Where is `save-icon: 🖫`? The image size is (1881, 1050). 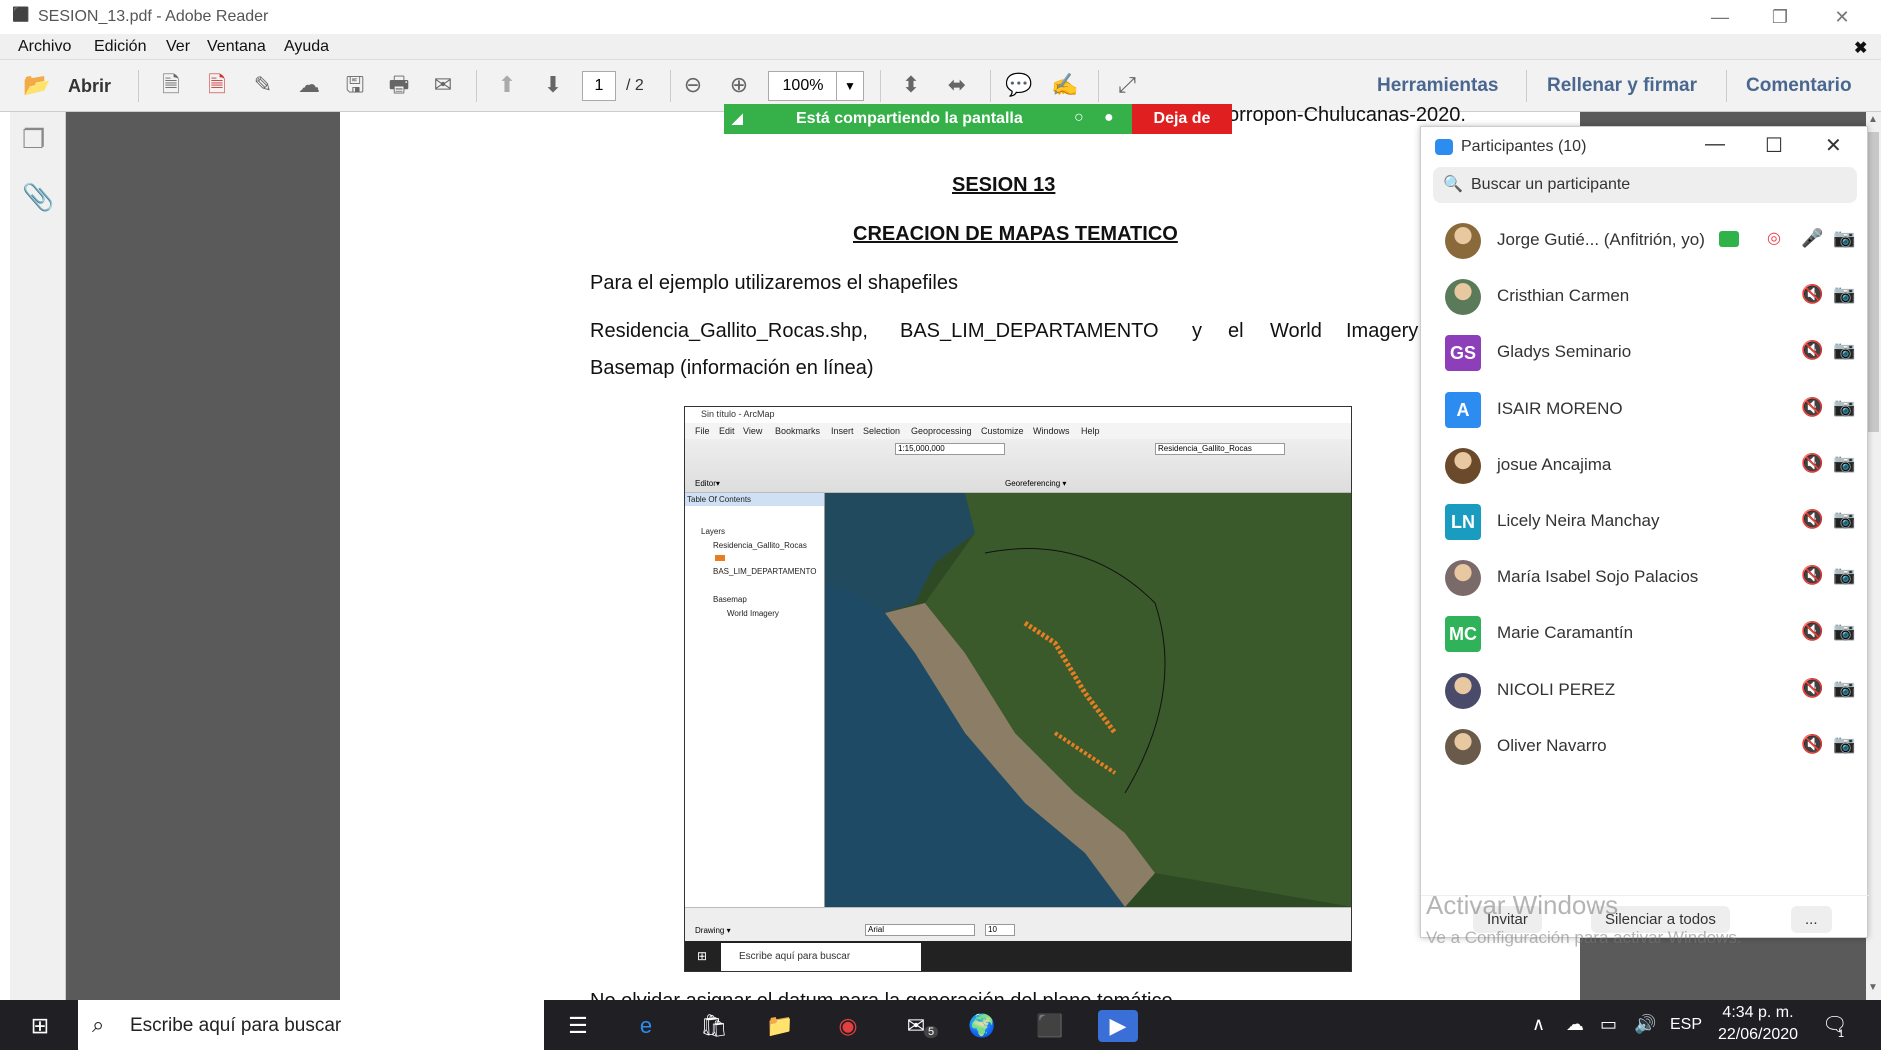 save-icon: 🖫 is located at coordinates (355, 85).